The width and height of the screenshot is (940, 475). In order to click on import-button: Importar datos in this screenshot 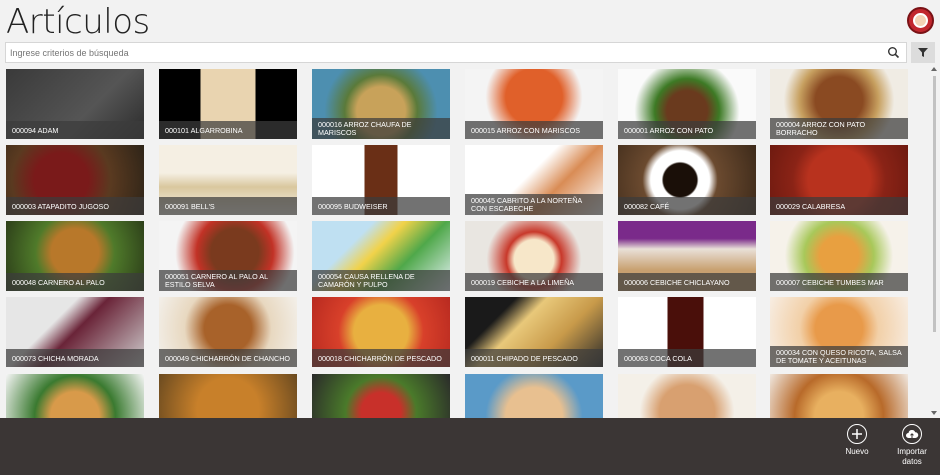, I will do `click(912, 445)`.